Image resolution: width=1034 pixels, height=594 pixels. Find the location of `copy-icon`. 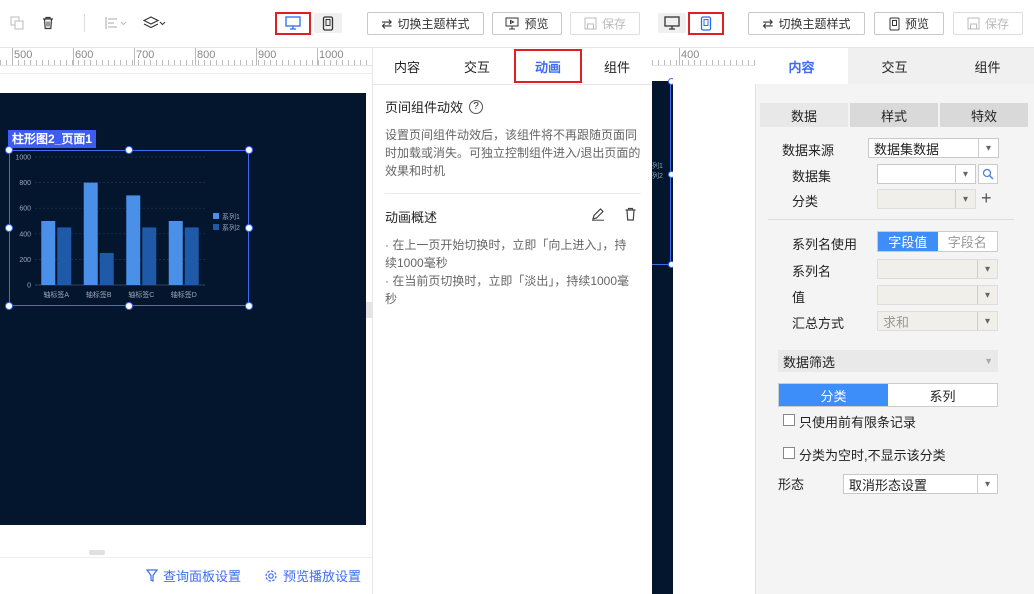

copy-icon is located at coordinates (17, 23).